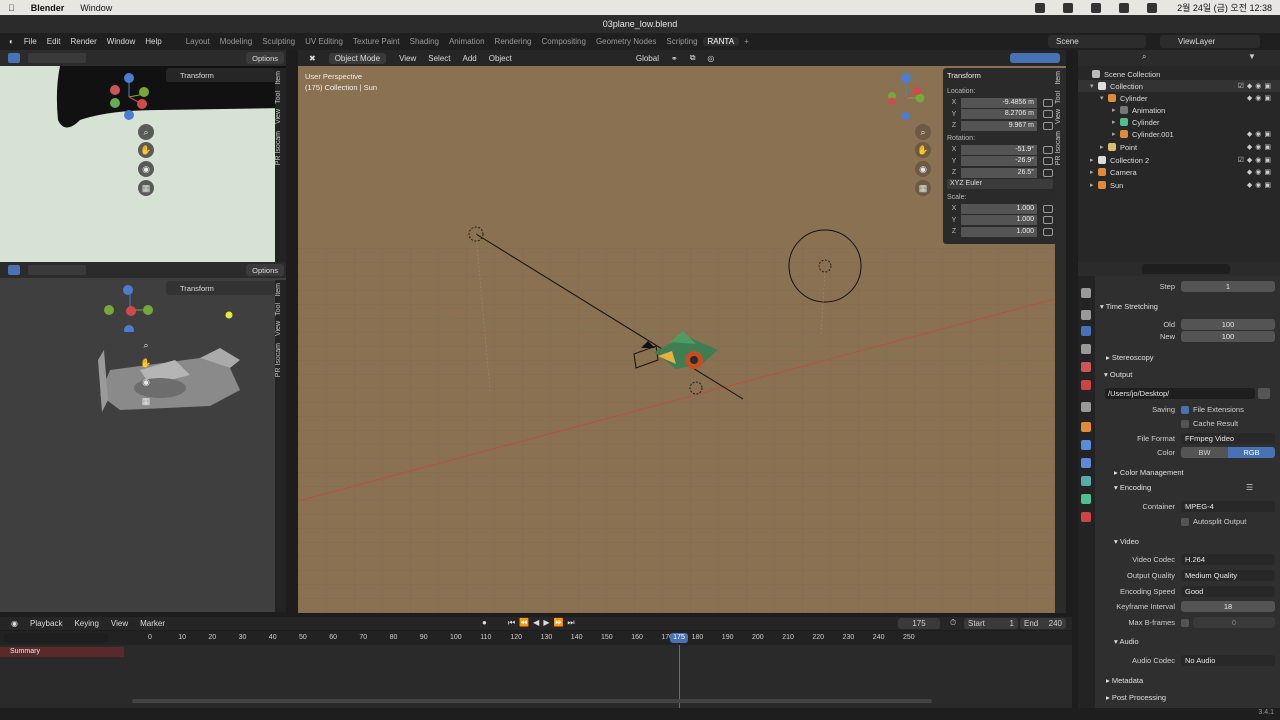  Describe the element at coordinates (1149, 472) in the screenshot. I see `color-management-header: ▸ Color Management` at that location.